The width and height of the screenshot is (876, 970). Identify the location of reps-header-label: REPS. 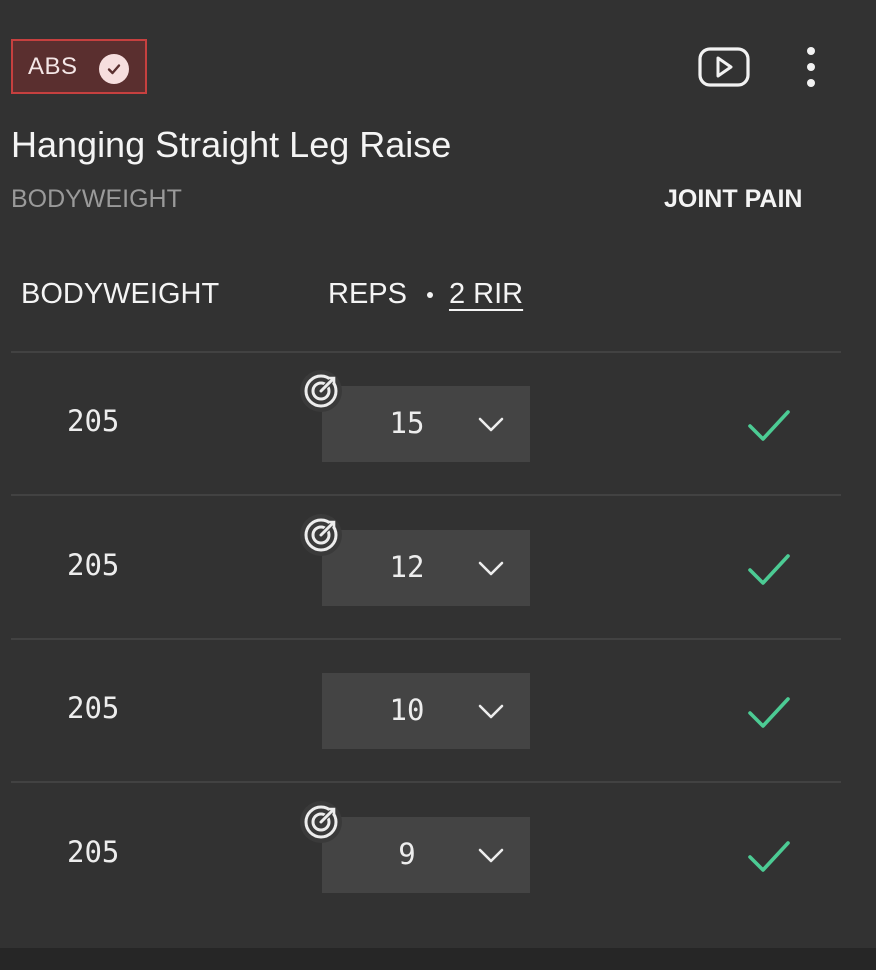
(367, 294).